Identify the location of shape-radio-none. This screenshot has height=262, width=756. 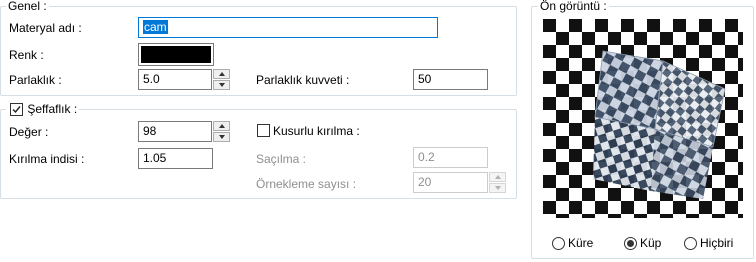
(690, 243).